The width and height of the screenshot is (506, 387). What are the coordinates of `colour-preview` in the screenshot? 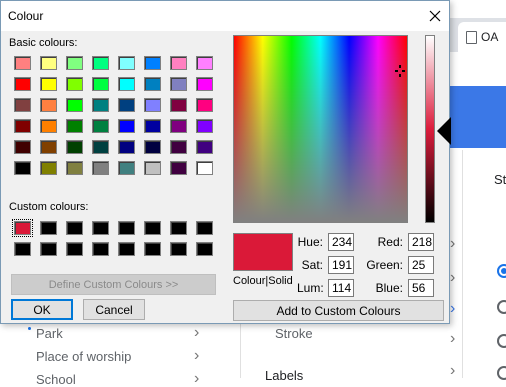 It's located at (263, 252).